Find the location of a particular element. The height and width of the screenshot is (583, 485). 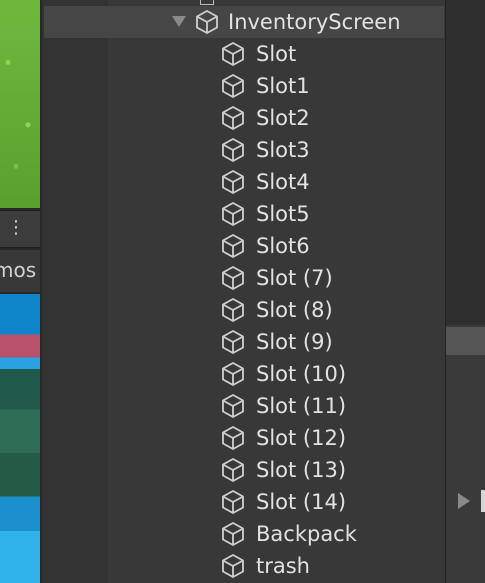

hierarchy-item-label: Slot4 is located at coordinates (283, 182).